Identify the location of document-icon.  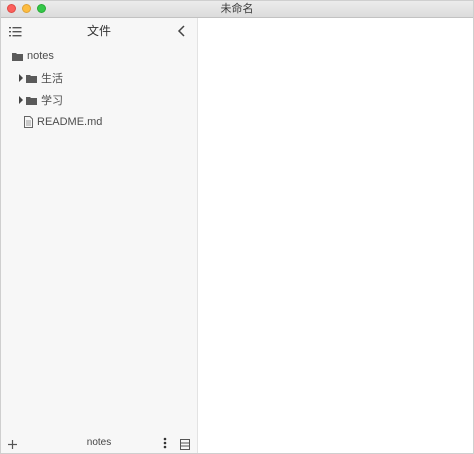
(28, 122).